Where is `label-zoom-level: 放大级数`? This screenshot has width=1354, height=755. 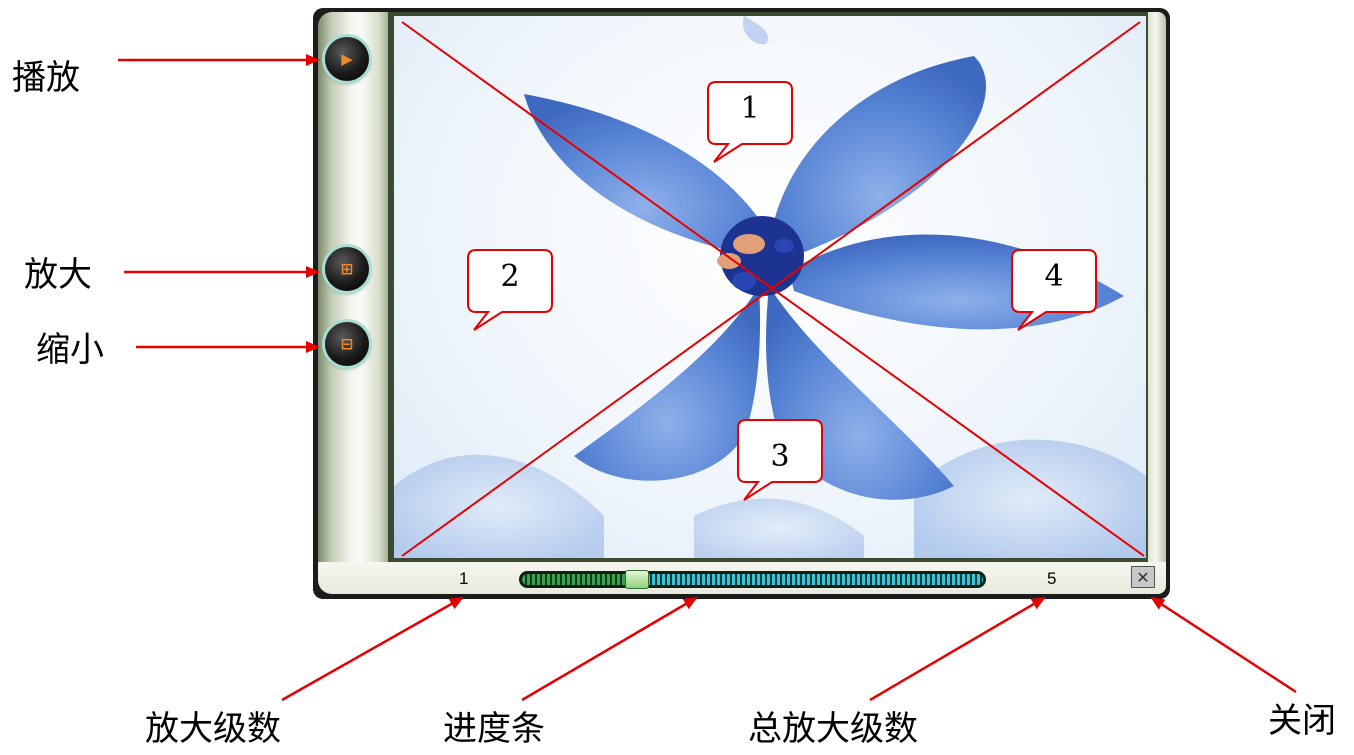
label-zoom-level: 放大级数 is located at coordinates (213, 729).